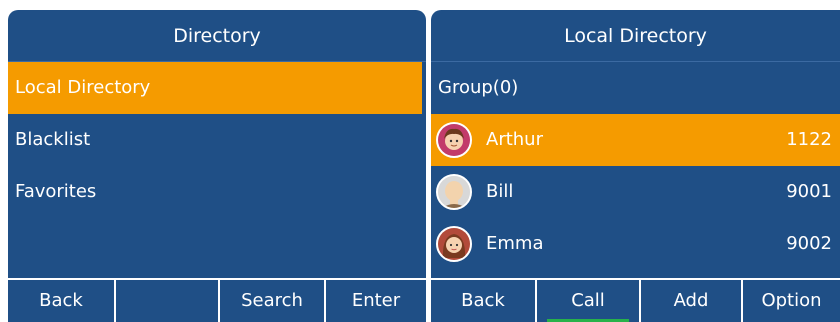 This screenshot has width=840, height=322. Describe the element at coordinates (515, 243) in the screenshot. I see `contact-name: Emma` at that location.